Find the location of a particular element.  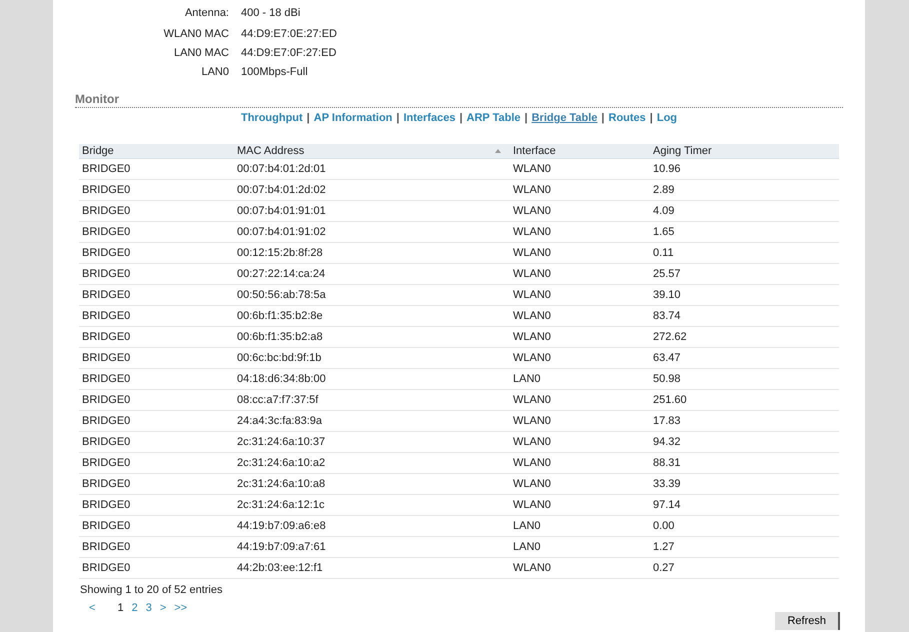

table-cell: 04:18:d6:34:8b:00 is located at coordinates (372, 379).